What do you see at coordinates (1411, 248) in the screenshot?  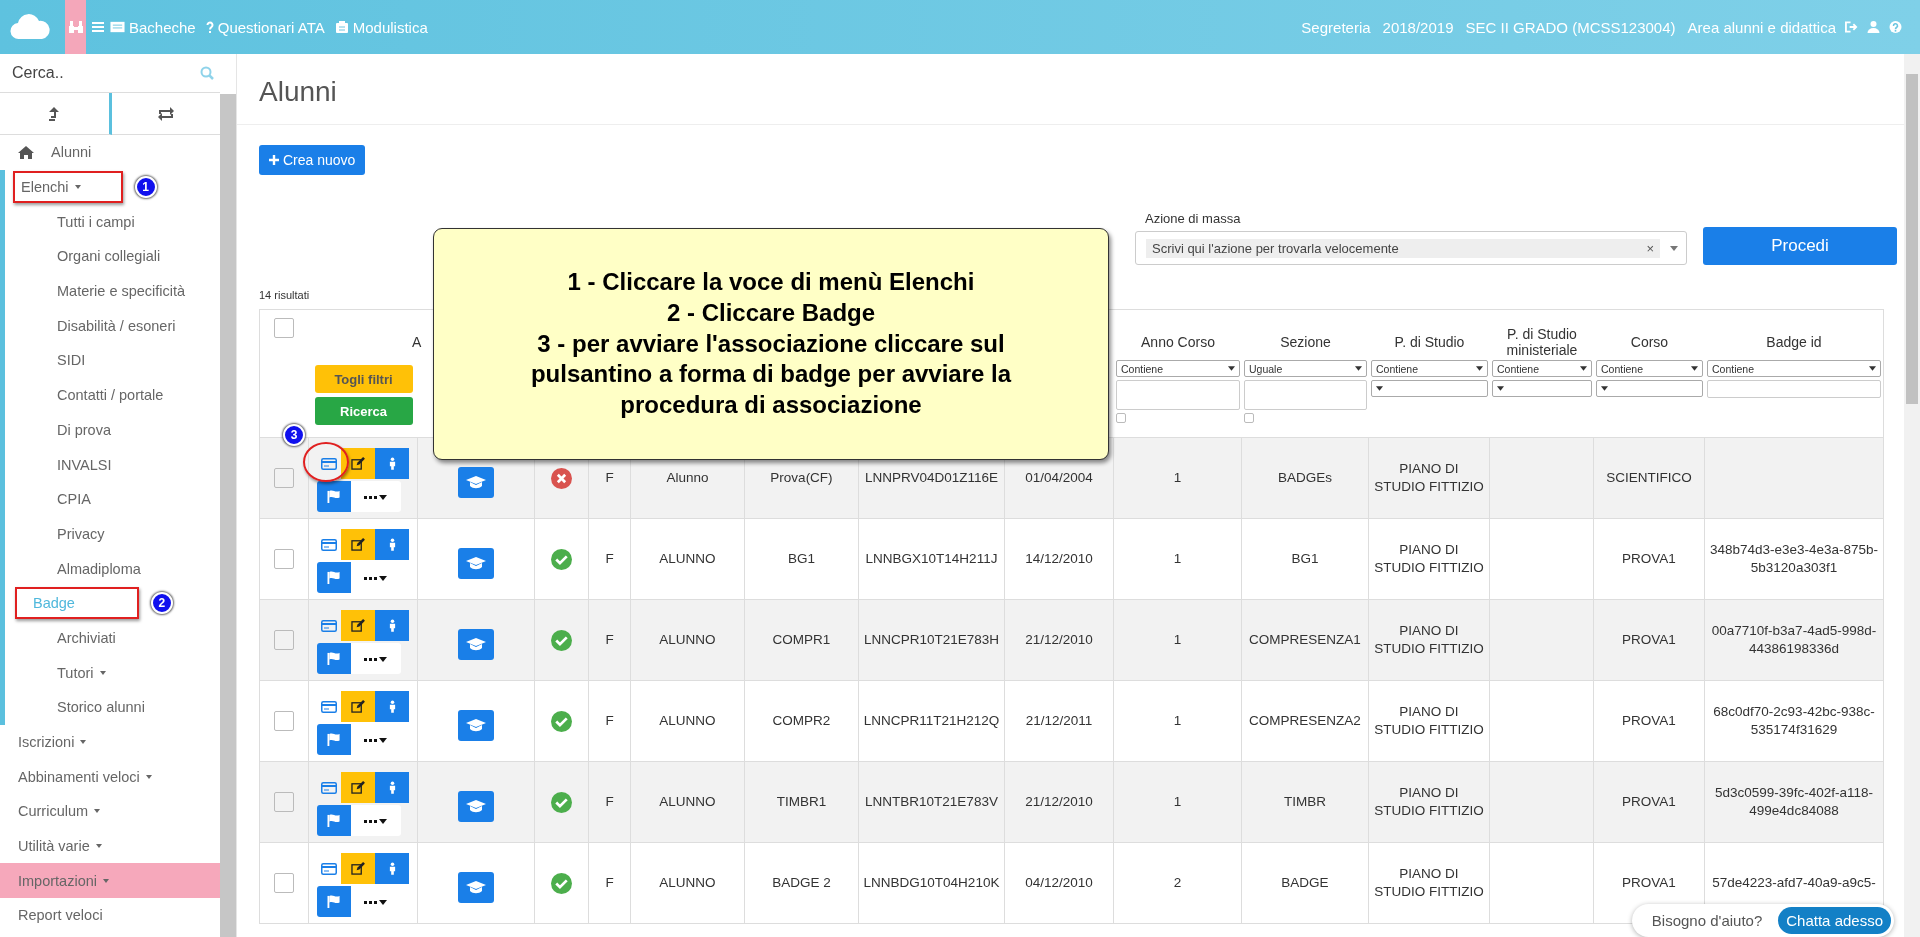 I see `mass-action-select: Scrivi qui l'azione per trovarla velocemente ×` at bounding box center [1411, 248].